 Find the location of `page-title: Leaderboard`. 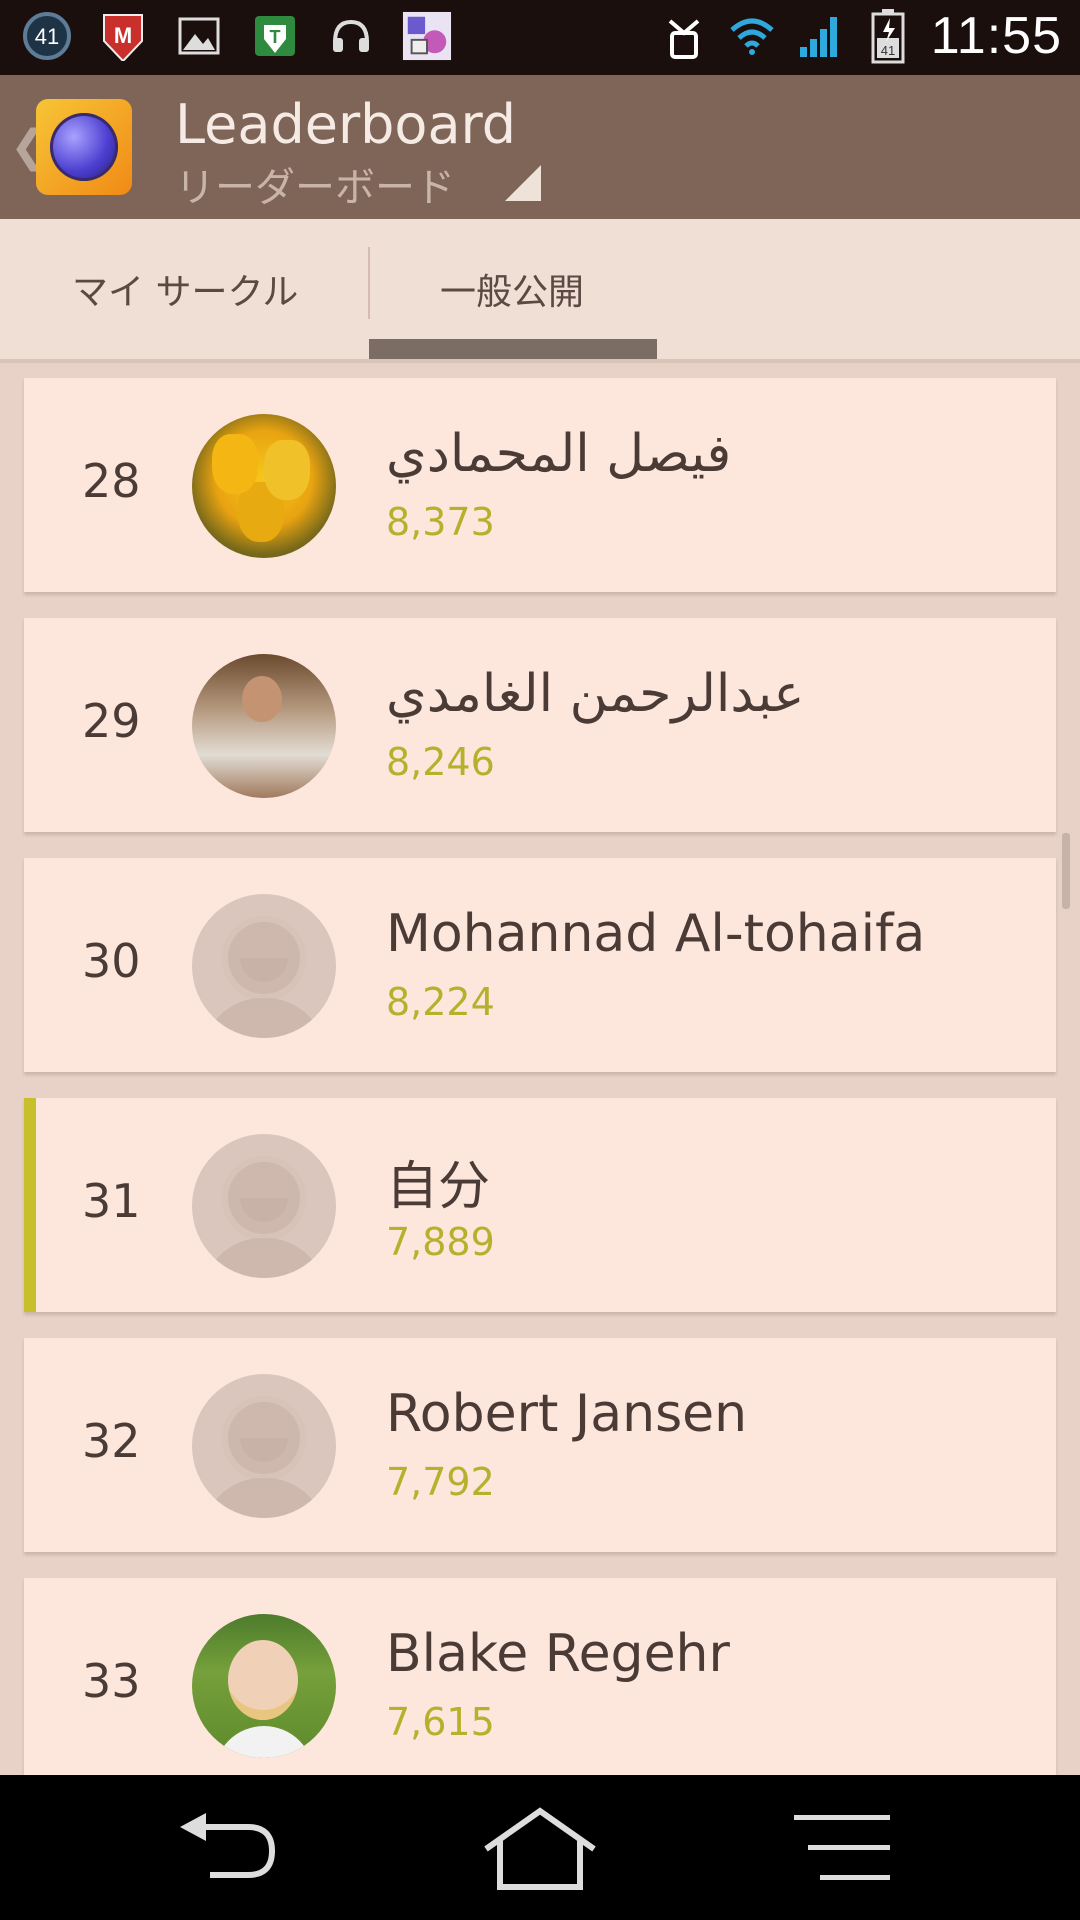

page-title: Leaderboard is located at coordinates (346, 124).